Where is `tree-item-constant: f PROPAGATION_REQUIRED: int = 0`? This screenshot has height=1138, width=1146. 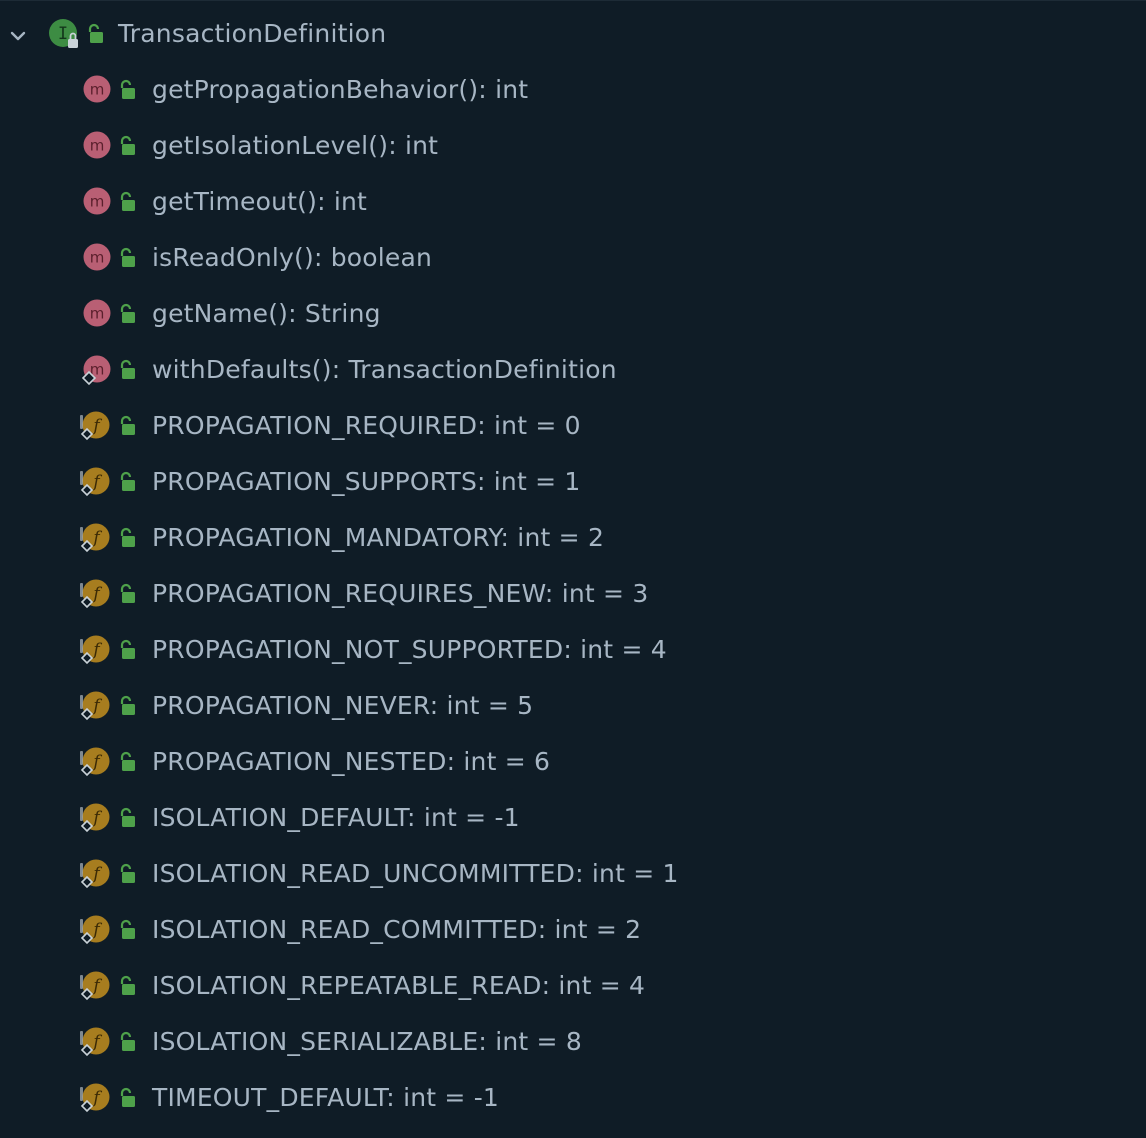 tree-item-constant: f PROPAGATION_REQUIRED: int = 0 is located at coordinates (573, 426).